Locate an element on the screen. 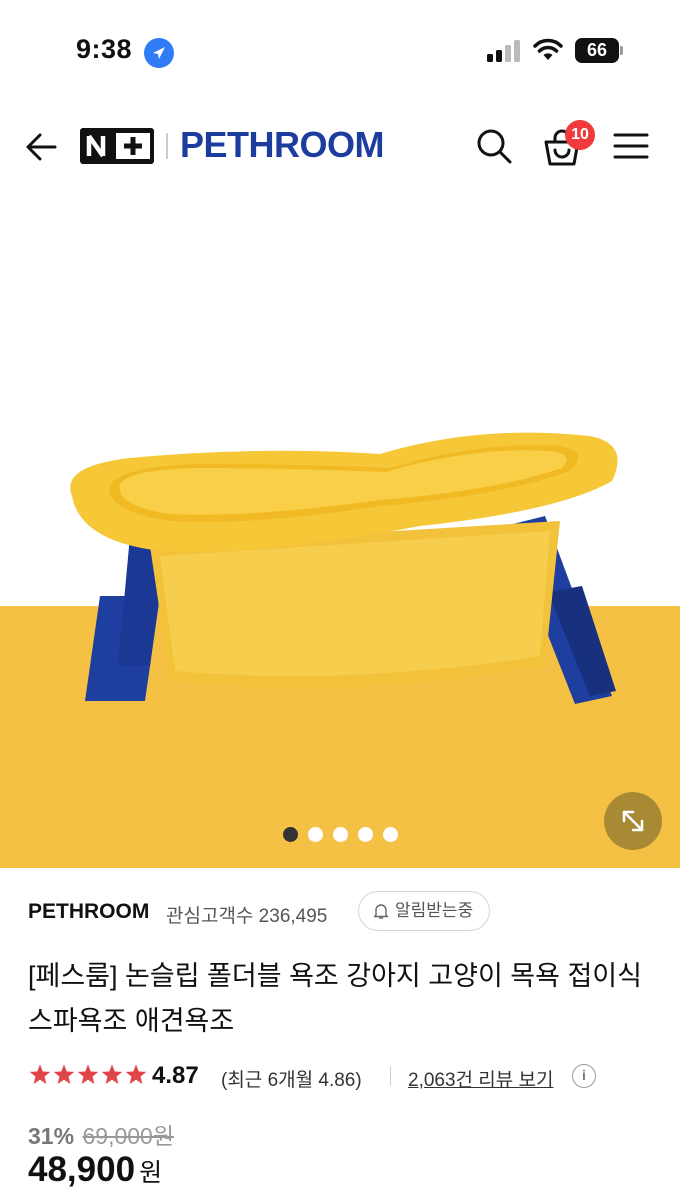 The height and width of the screenshot is (1200, 680). recent-rating: (최근 6개월 4.86) is located at coordinates (291, 1080).